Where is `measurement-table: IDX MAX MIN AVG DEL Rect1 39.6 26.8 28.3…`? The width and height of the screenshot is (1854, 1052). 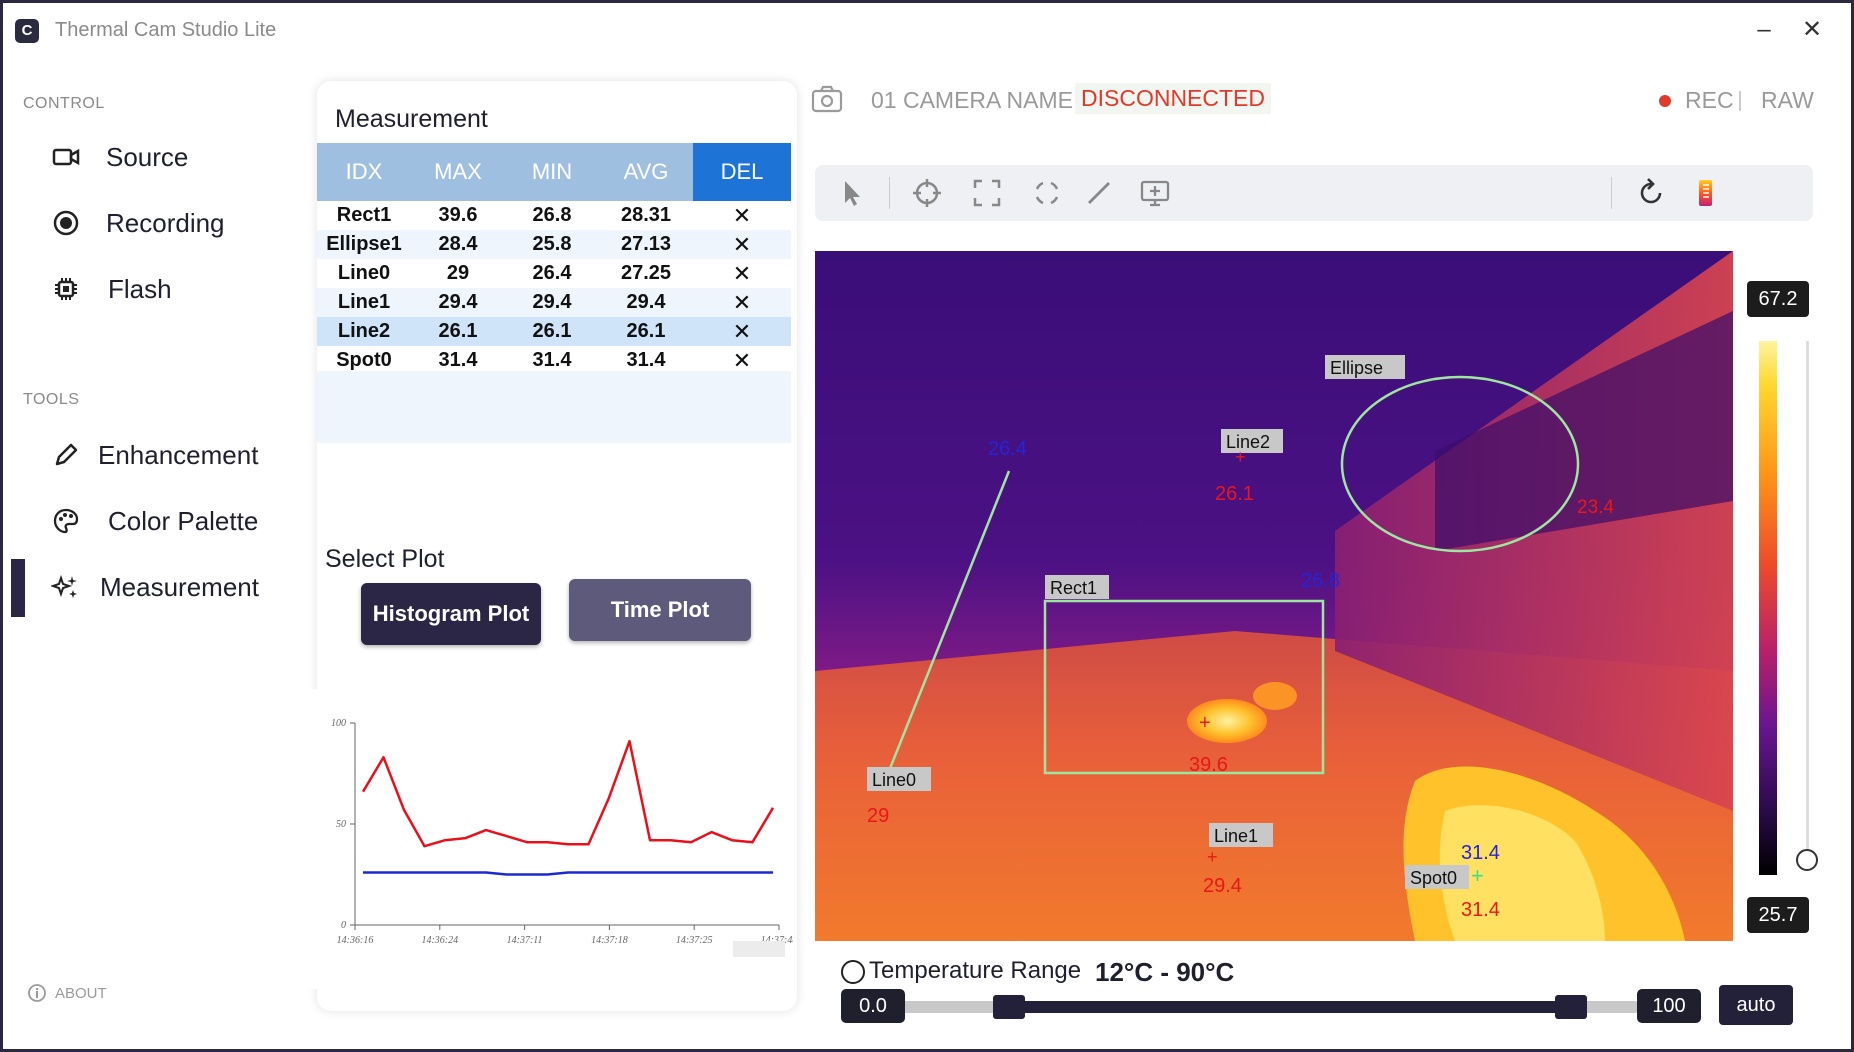 measurement-table: IDX MAX MIN AVG DEL Rect1 39.6 26.8 28.3… is located at coordinates (554, 259).